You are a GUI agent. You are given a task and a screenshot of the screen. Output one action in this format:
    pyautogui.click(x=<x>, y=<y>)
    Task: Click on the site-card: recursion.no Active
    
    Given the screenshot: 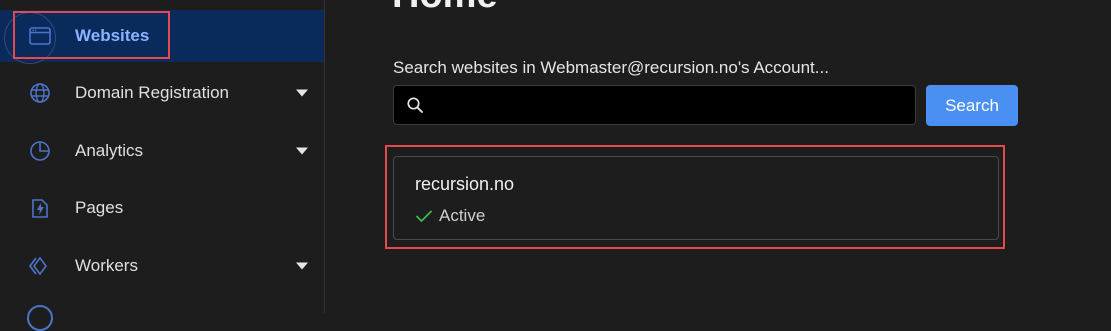 What is the action you would take?
    pyautogui.click(x=696, y=198)
    